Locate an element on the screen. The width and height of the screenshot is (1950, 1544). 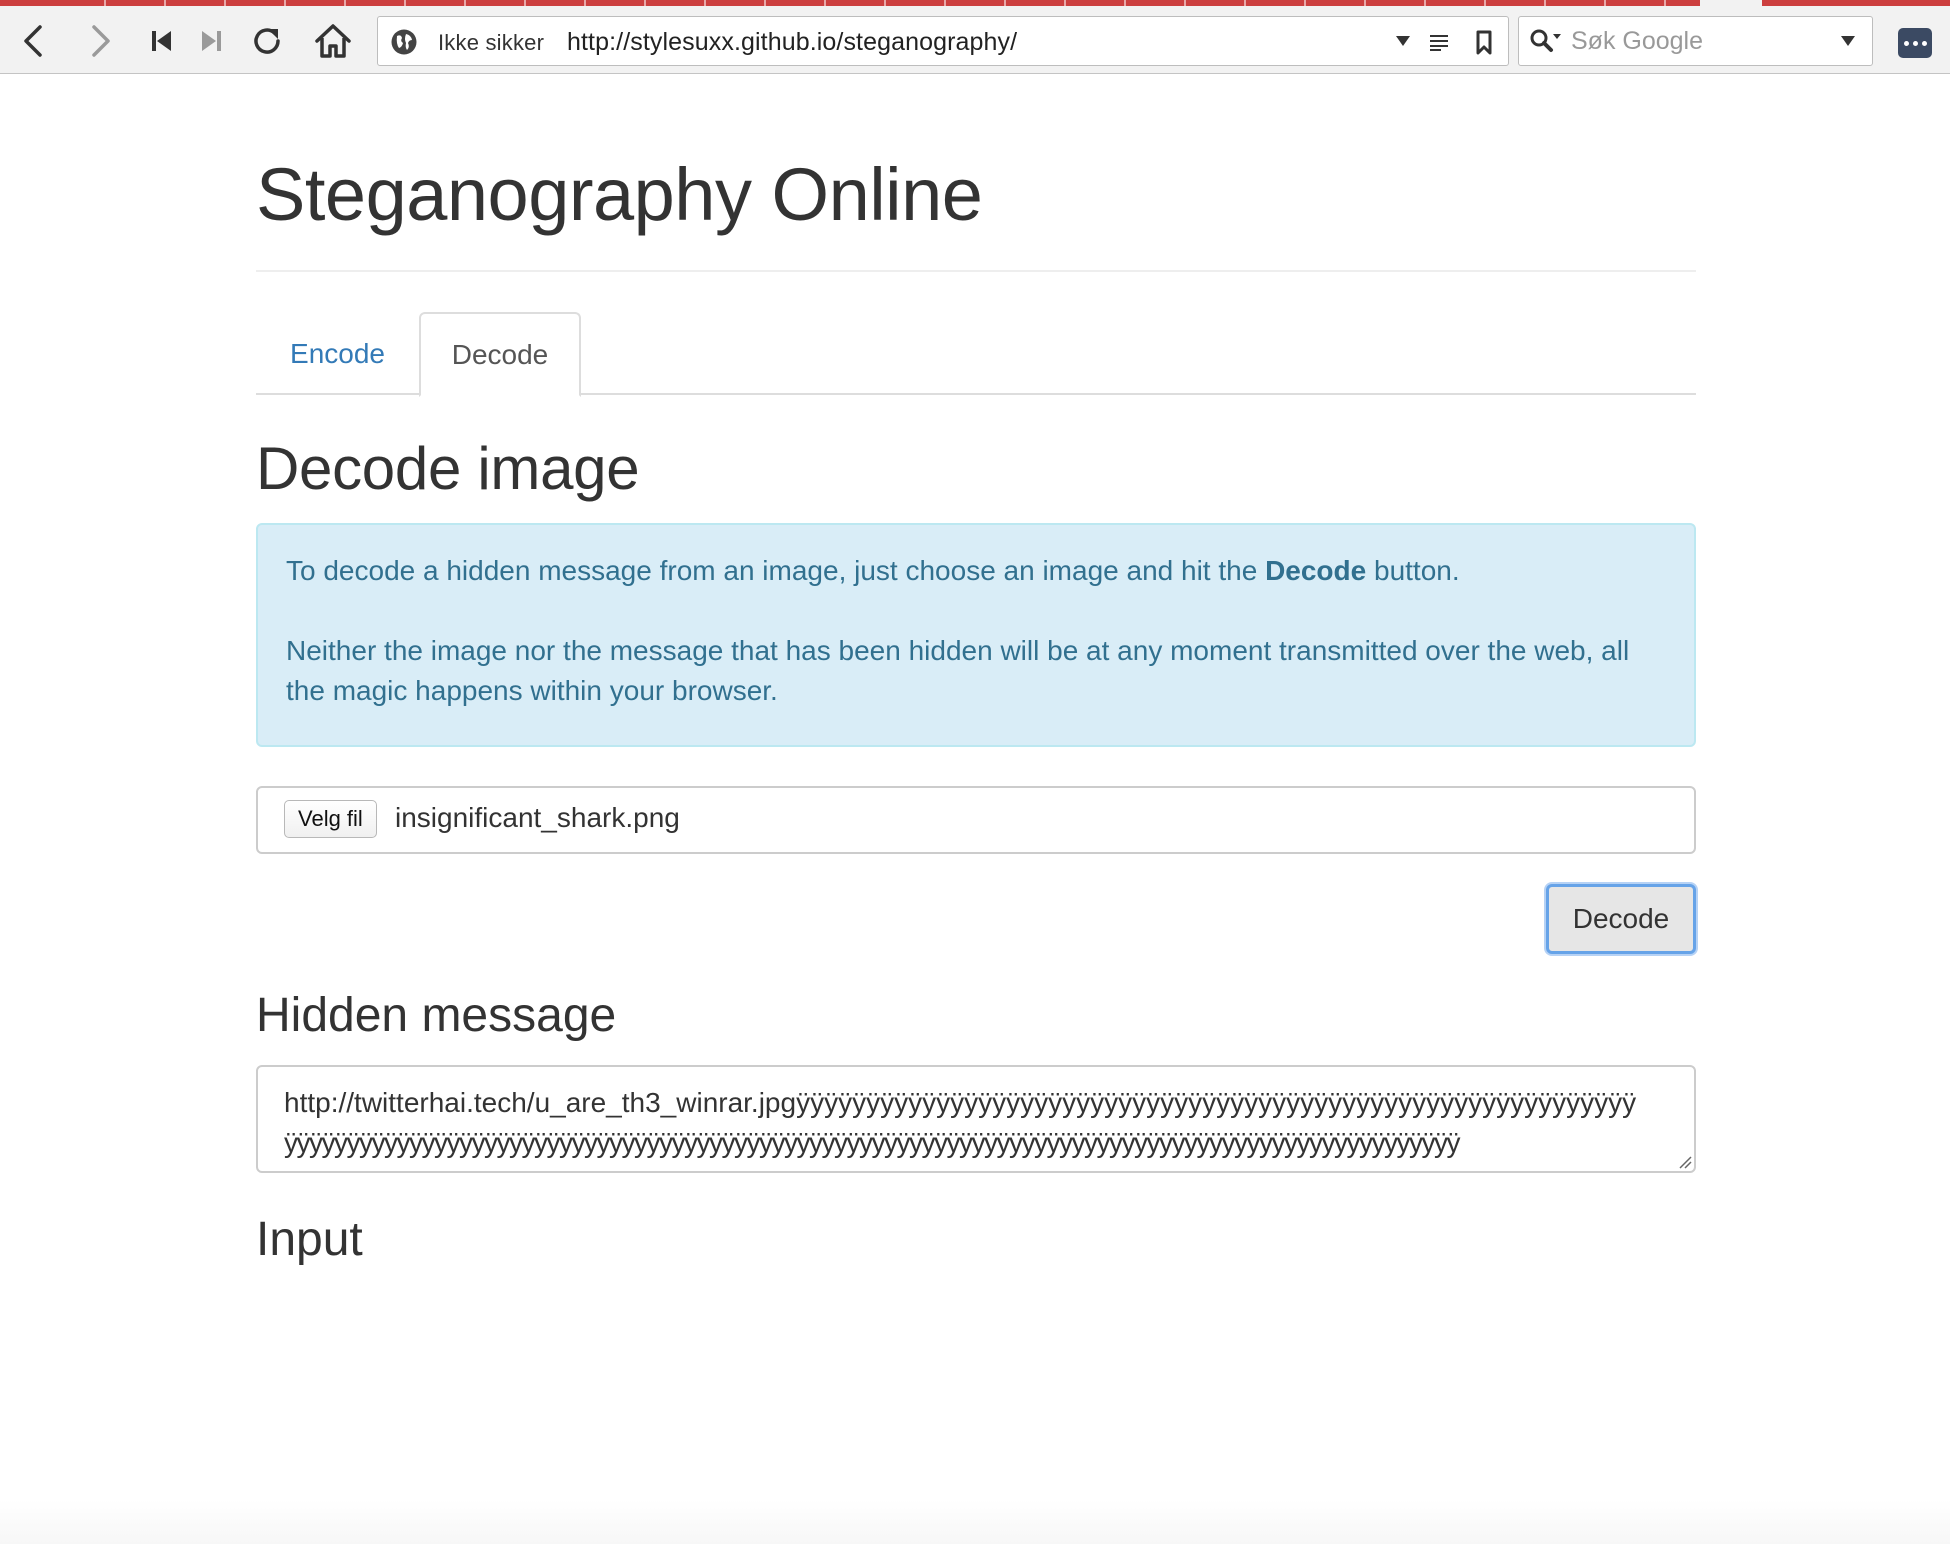
home-icon is located at coordinates (333, 41).